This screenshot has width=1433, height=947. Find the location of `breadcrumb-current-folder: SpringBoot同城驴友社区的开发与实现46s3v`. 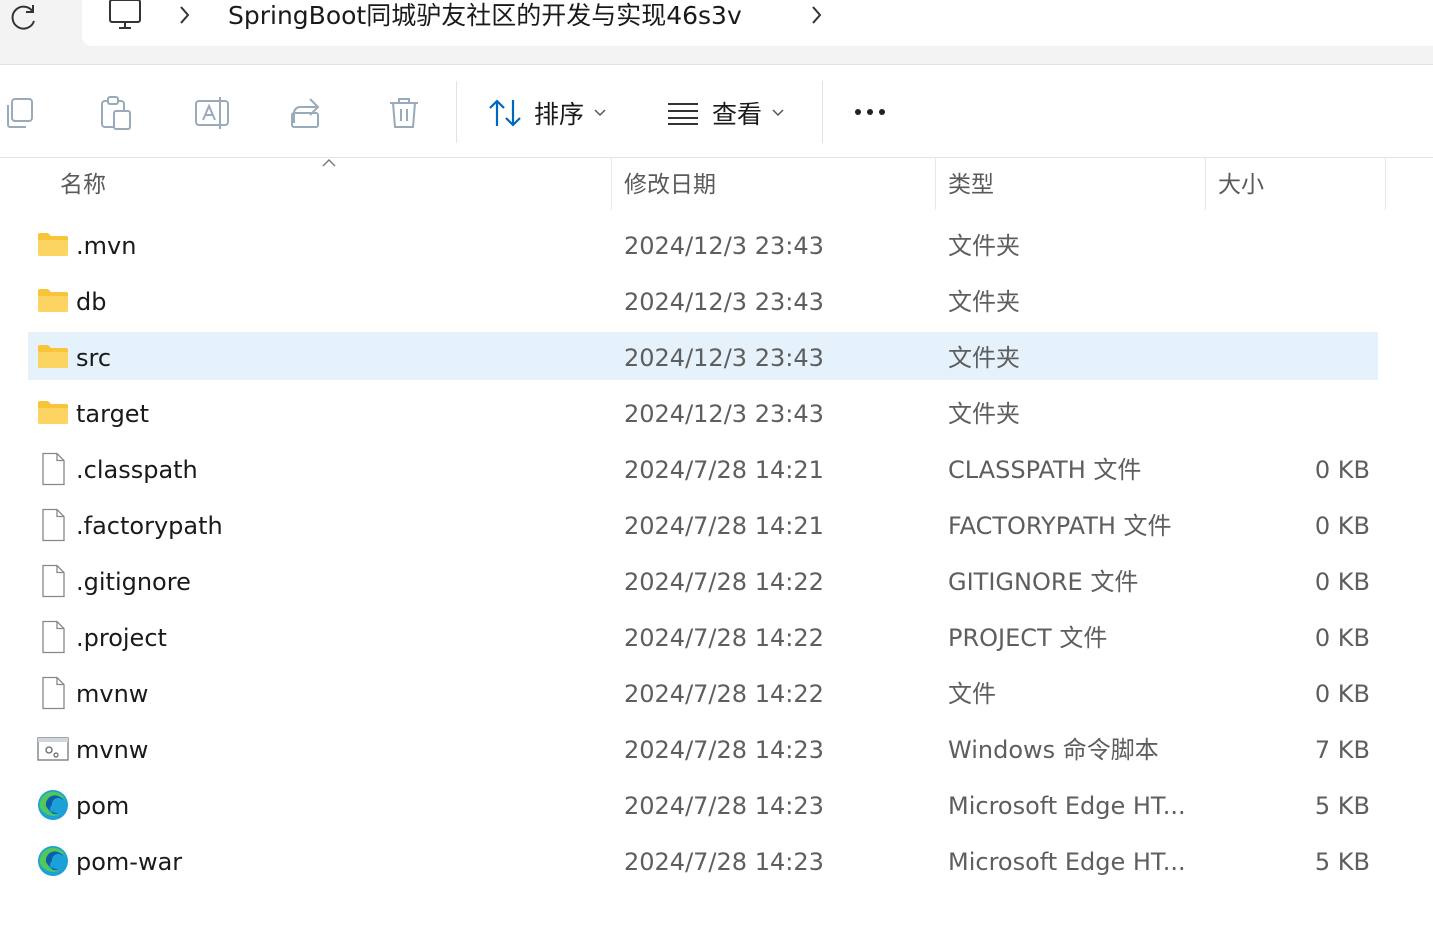

breadcrumb-current-folder: SpringBoot同城驴友社区的开发与实现46s3v is located at coordinates (485, 17).